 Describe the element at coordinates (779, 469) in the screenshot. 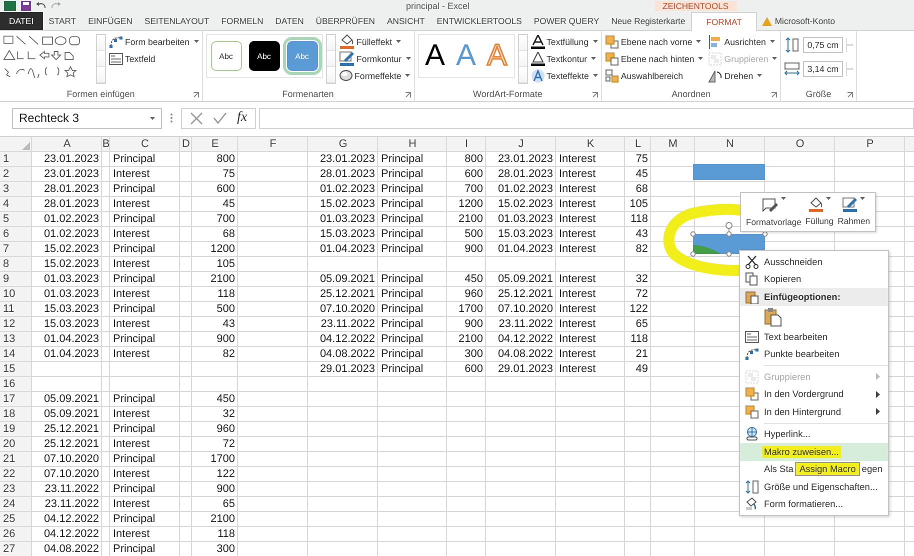

I see `menu-item-label: Als Sta` at that location.